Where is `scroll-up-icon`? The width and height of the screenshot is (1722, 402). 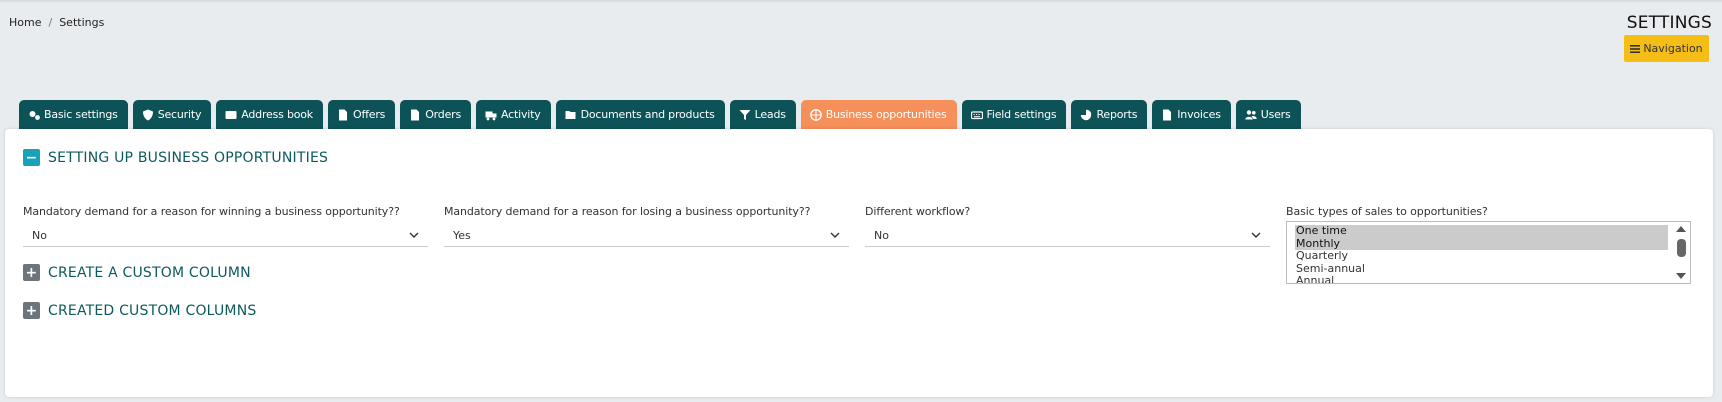 scroll-up-icon is located at coordinates (1681, 229).